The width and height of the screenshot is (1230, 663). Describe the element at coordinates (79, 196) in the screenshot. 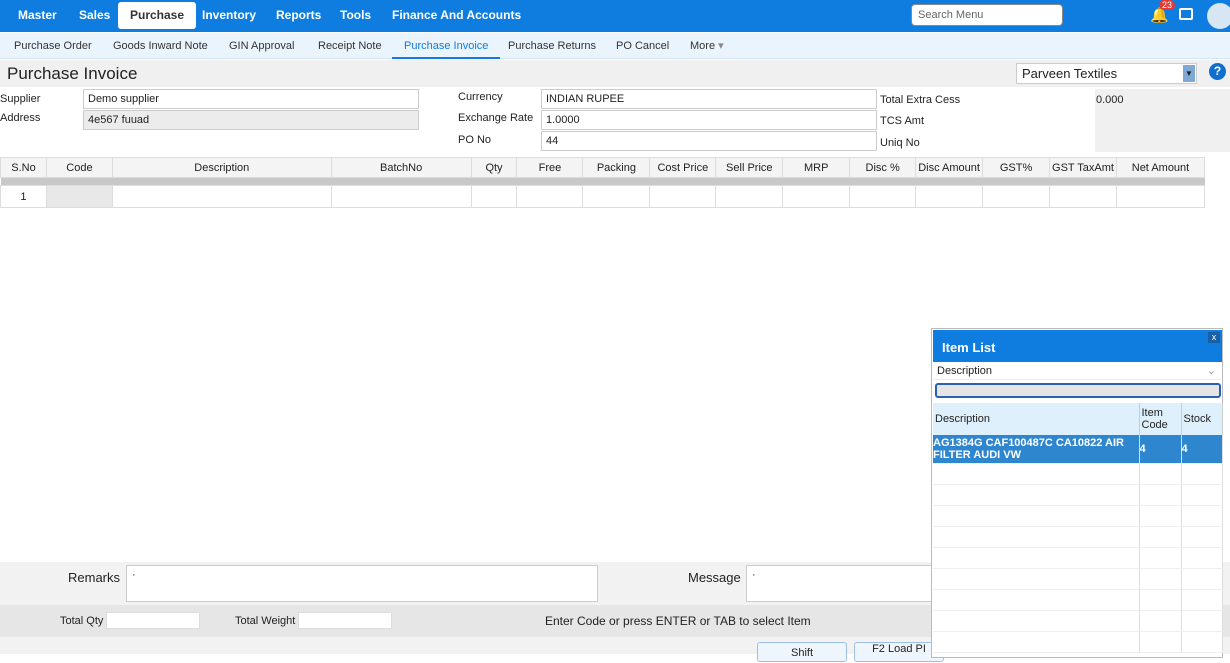

I see `cell-code` at that location.